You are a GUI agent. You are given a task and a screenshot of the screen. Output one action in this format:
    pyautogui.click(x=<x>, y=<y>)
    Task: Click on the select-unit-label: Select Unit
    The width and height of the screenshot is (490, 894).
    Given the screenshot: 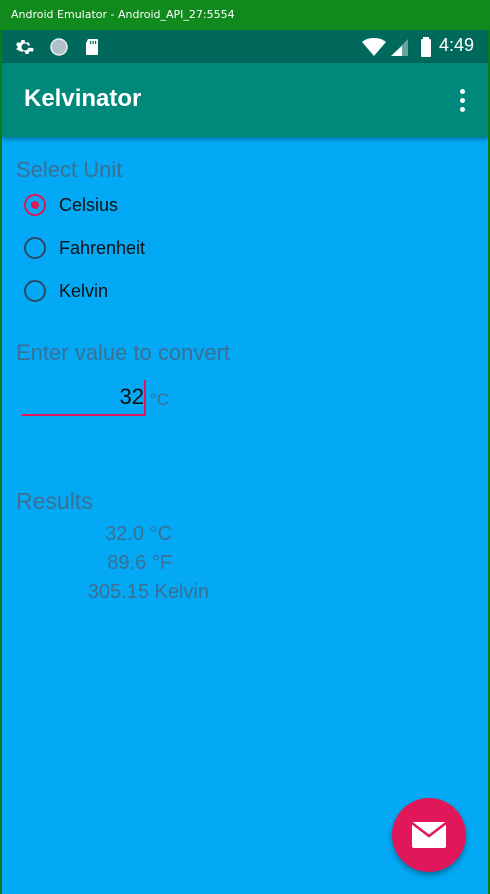 What is the action you would take?
    pyautogui.click(x=69, y=169)
    